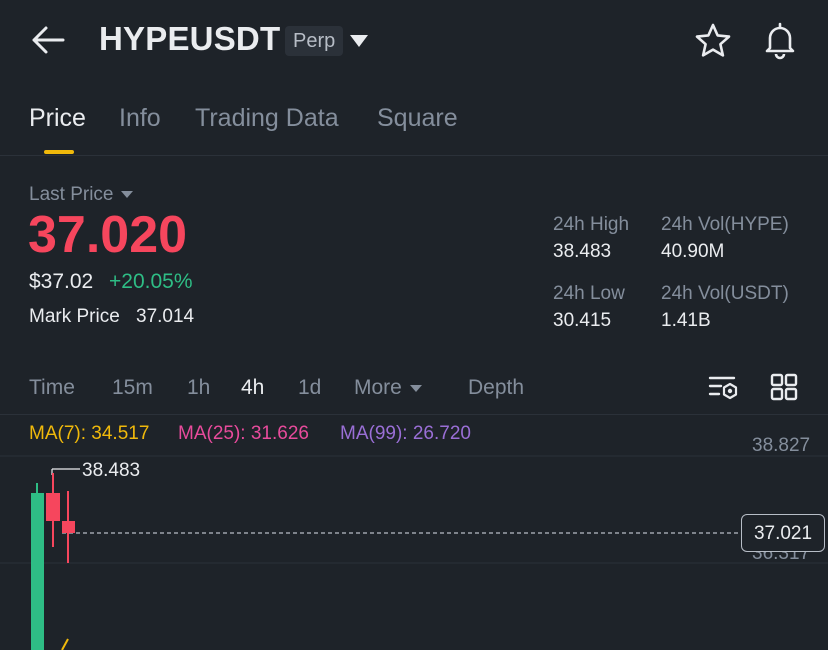 The width and height of the screenshot is (828, 650). I want to click on ma7-line, so click(65, 644).